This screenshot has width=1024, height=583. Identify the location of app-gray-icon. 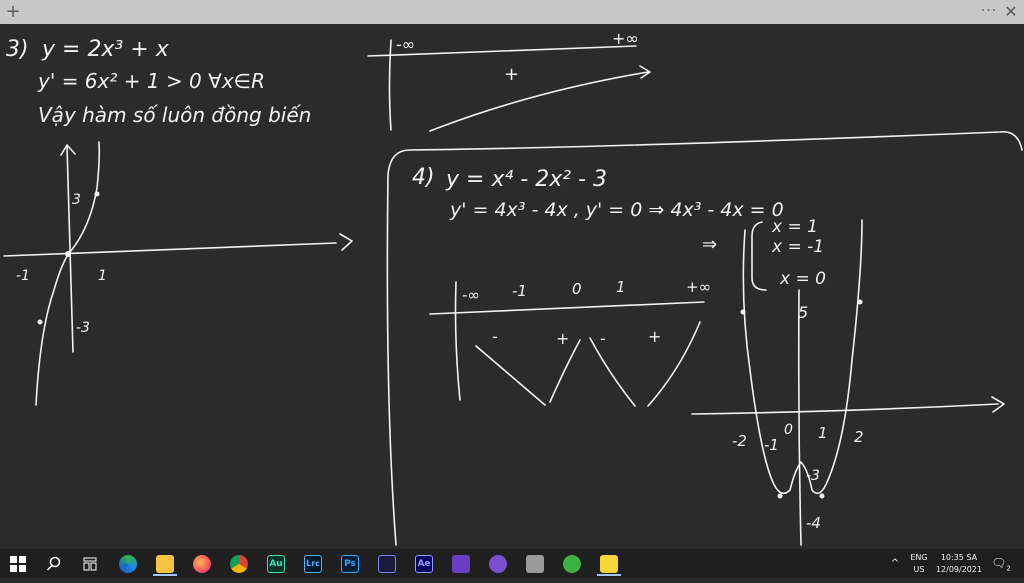
(535, 563).